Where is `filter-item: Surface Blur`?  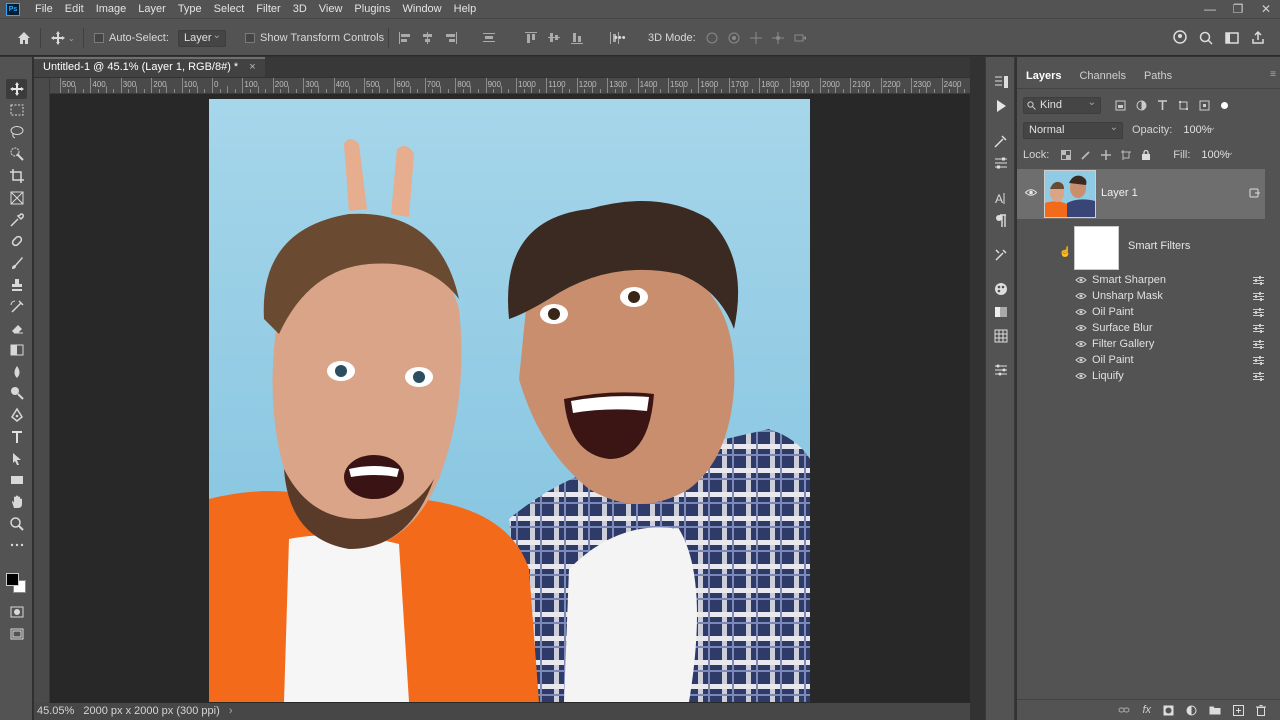 filter-item: Surface Blur is located at coordinates (1169, 328).